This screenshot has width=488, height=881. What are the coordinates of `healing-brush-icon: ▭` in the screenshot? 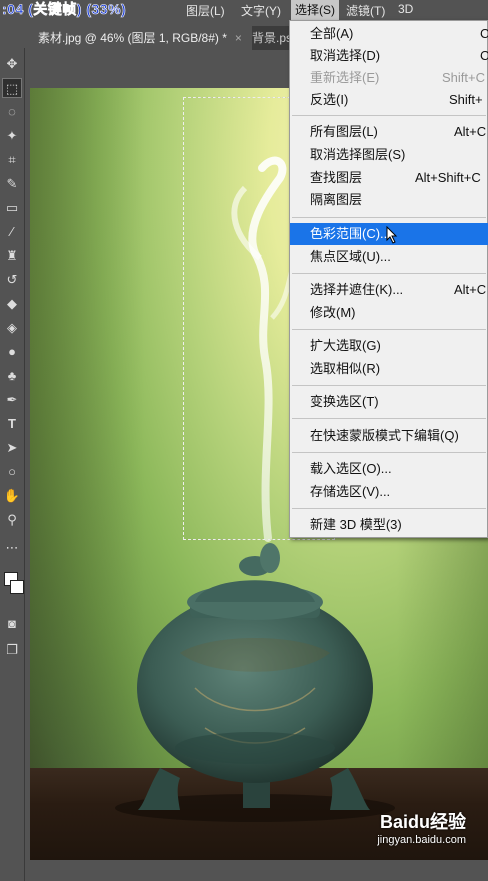 It's located at (12, 208).